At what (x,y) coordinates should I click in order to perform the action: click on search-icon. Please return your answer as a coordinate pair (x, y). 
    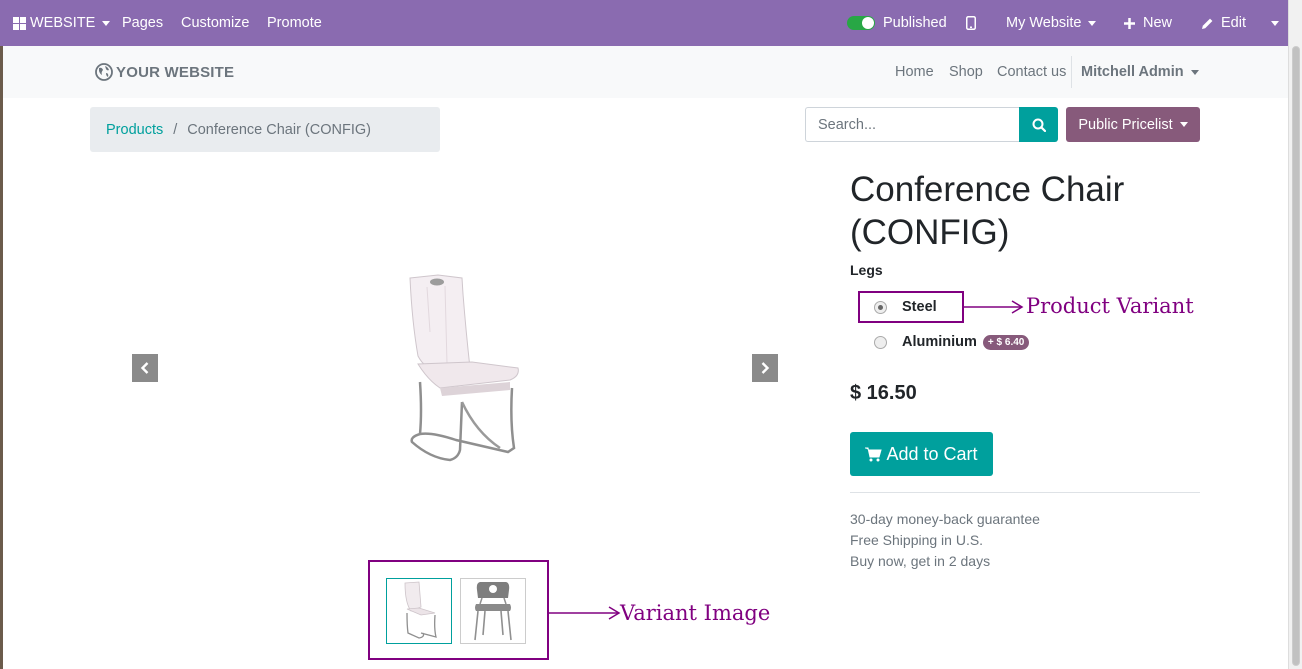
    Looking at the image, I should click on (1039, 125).